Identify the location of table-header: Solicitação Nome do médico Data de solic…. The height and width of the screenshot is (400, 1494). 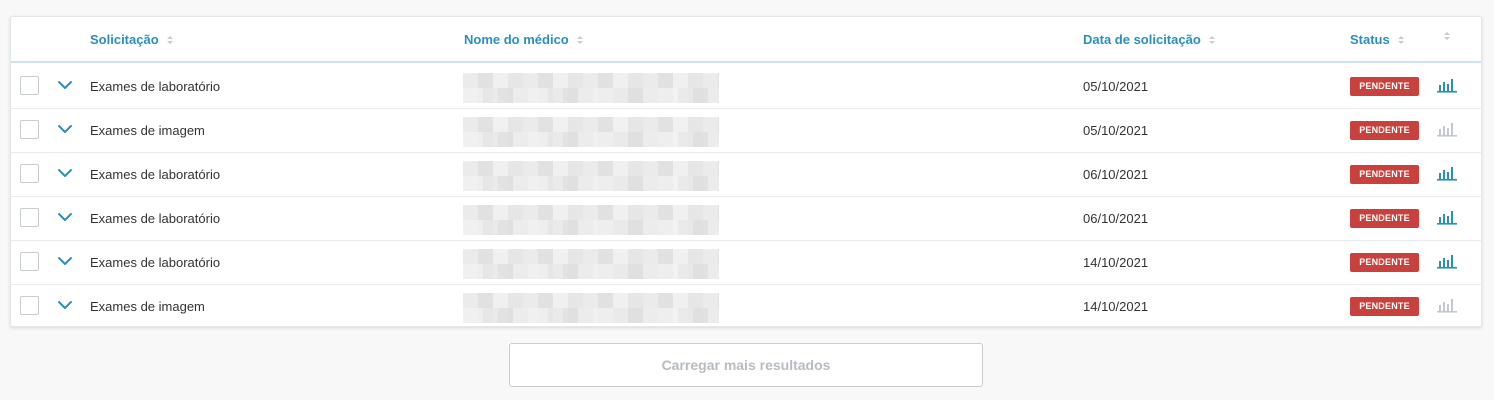
(746, 40).